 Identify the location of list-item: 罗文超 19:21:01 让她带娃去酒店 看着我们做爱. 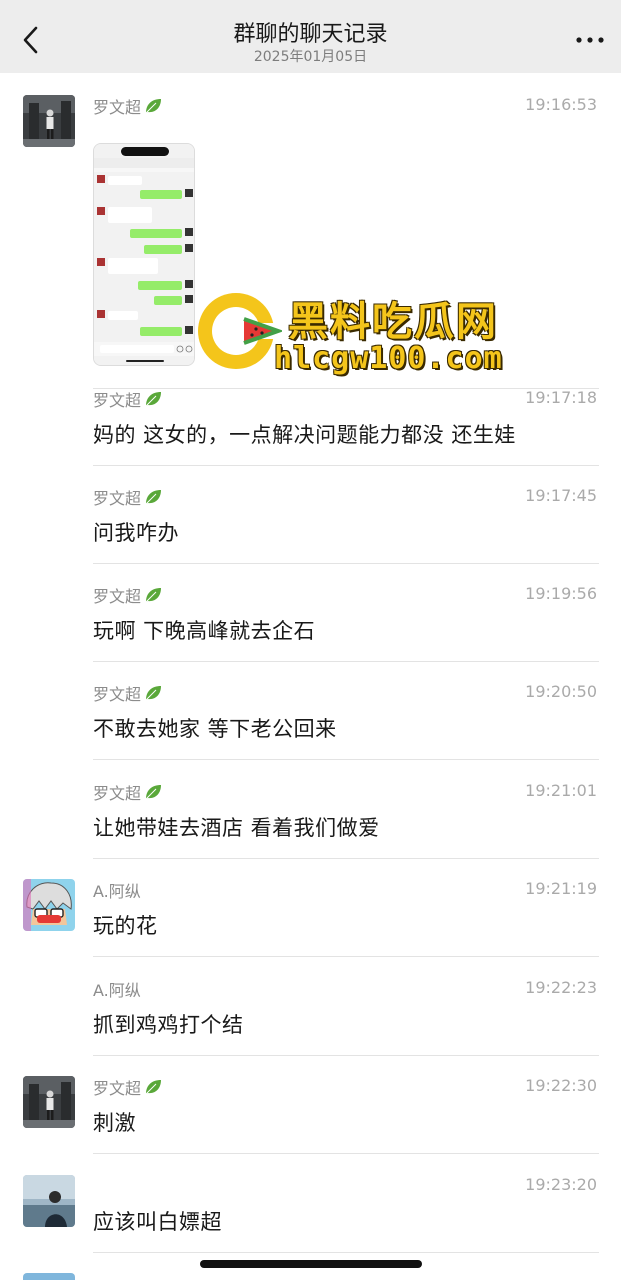
(310, 830).